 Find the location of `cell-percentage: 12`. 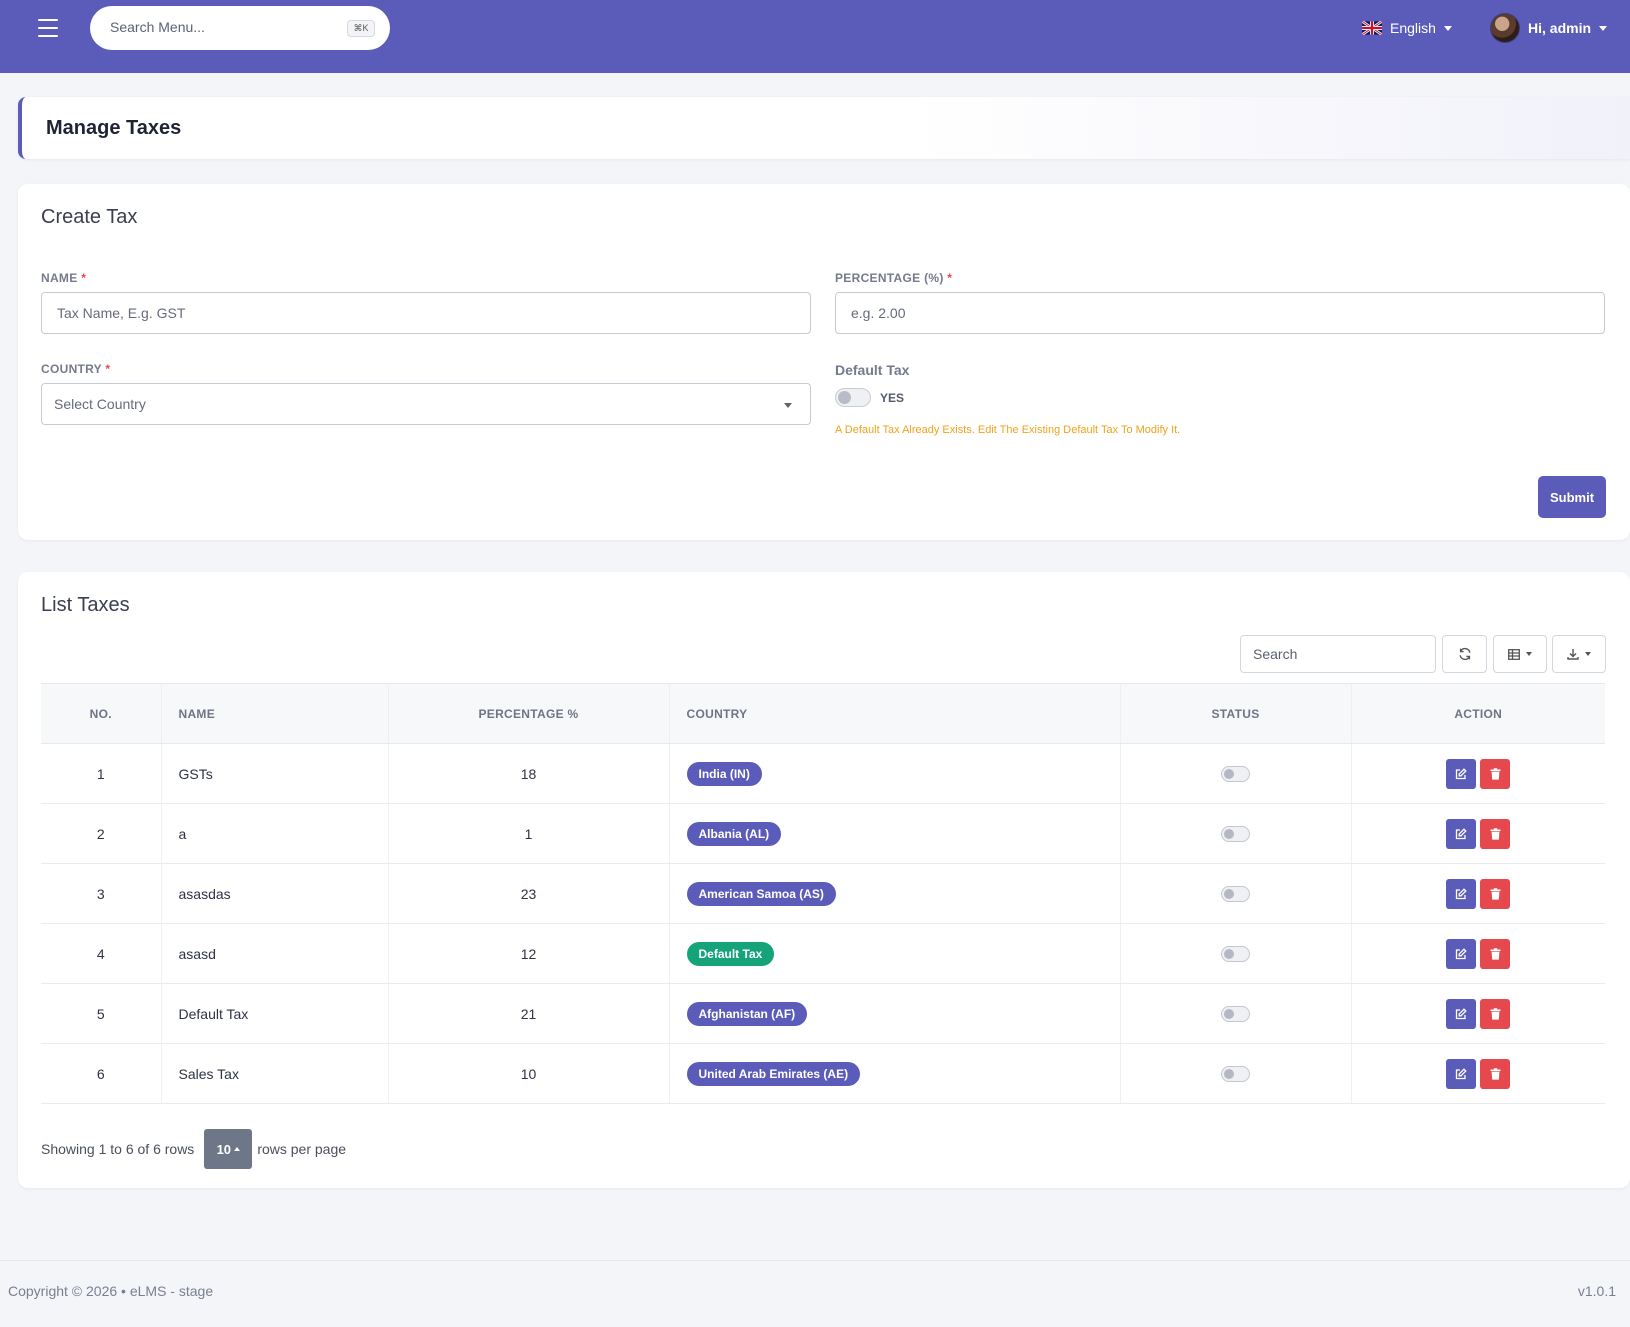

cell-percentage: 12 is located at coordinates (529, 953).